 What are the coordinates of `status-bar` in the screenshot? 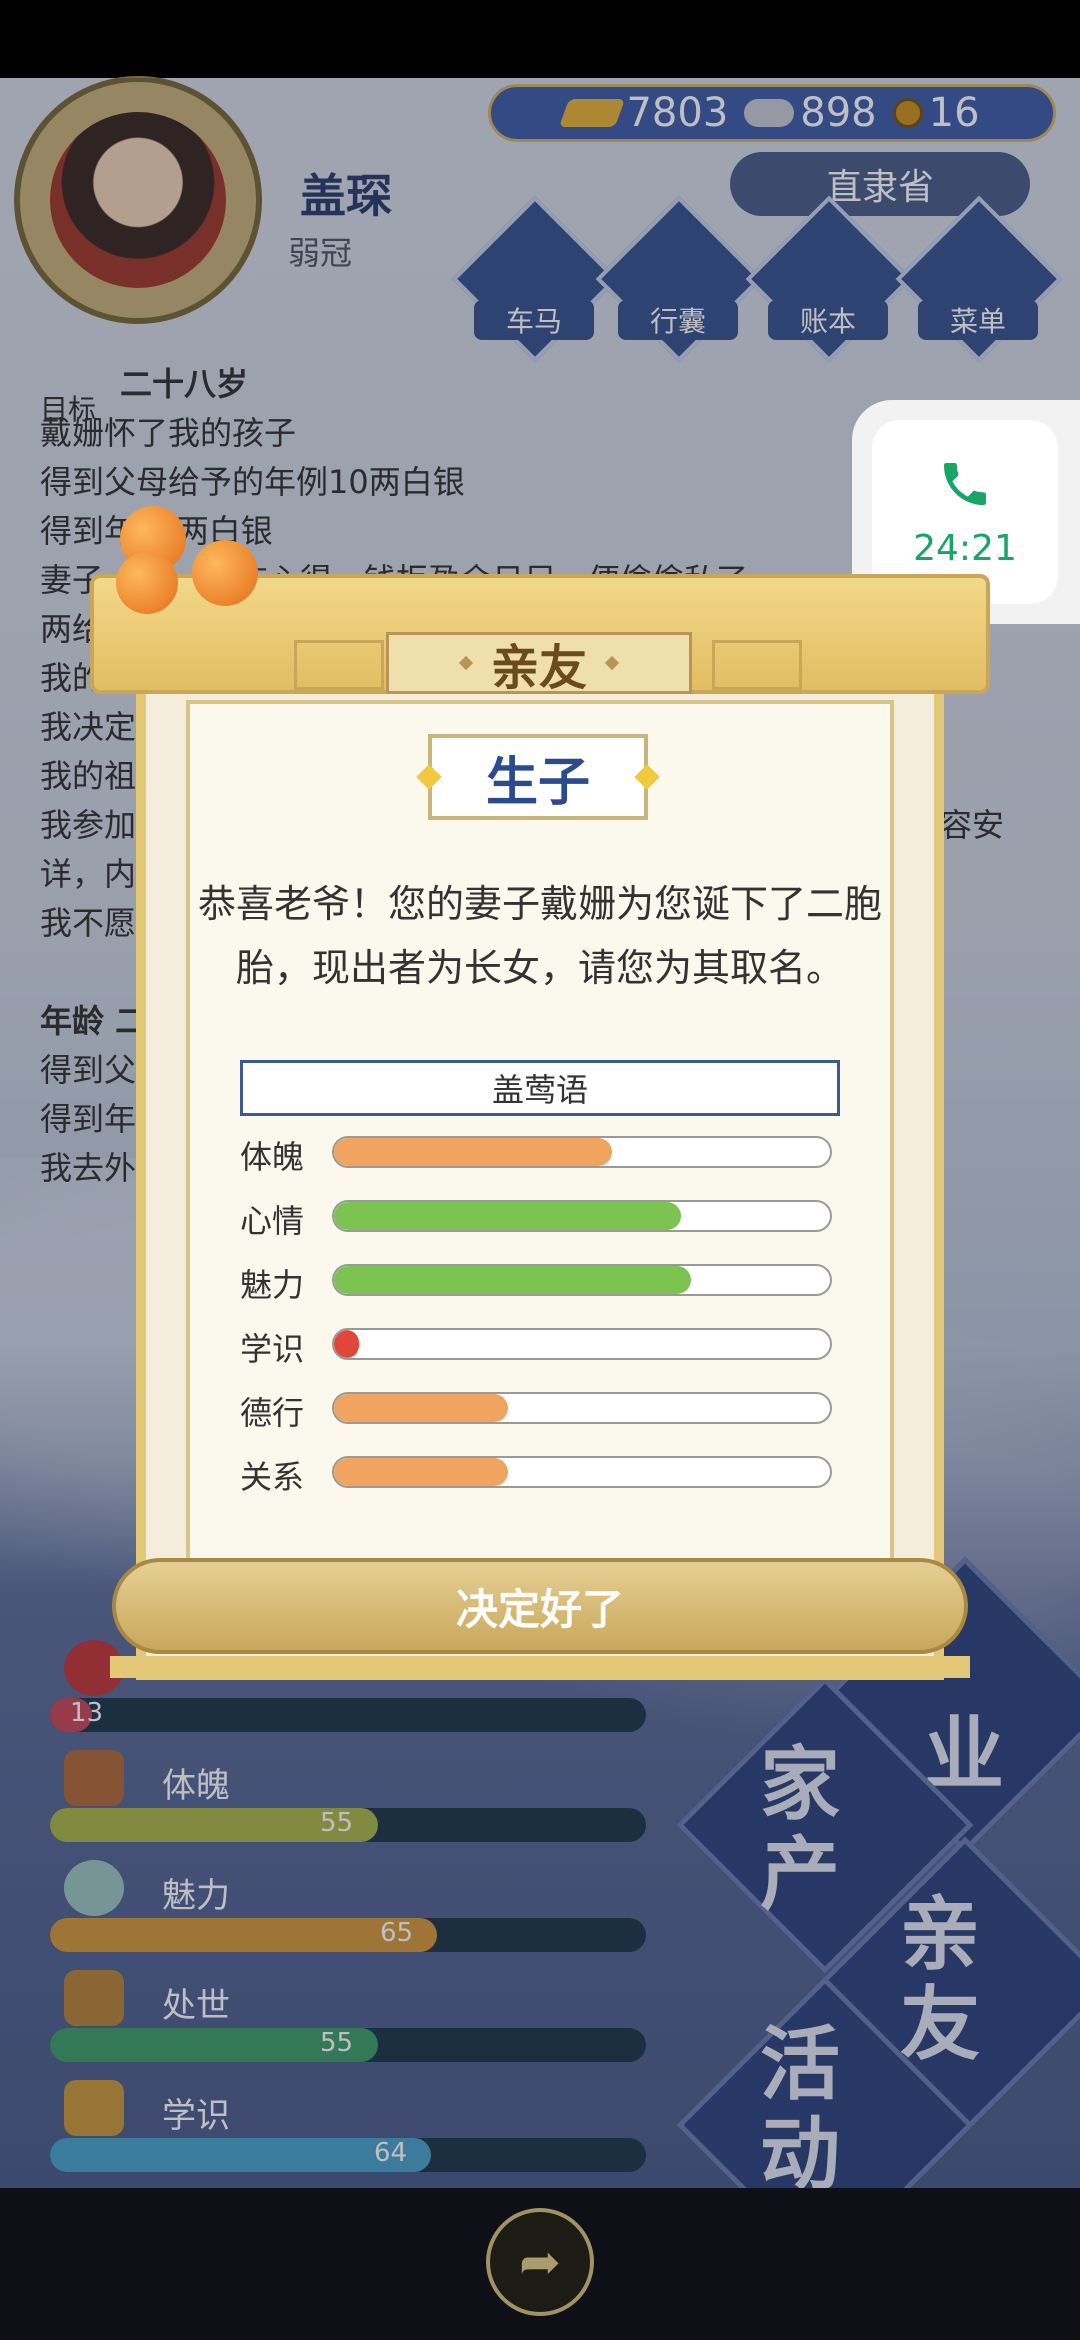 It's located at (540, 39).